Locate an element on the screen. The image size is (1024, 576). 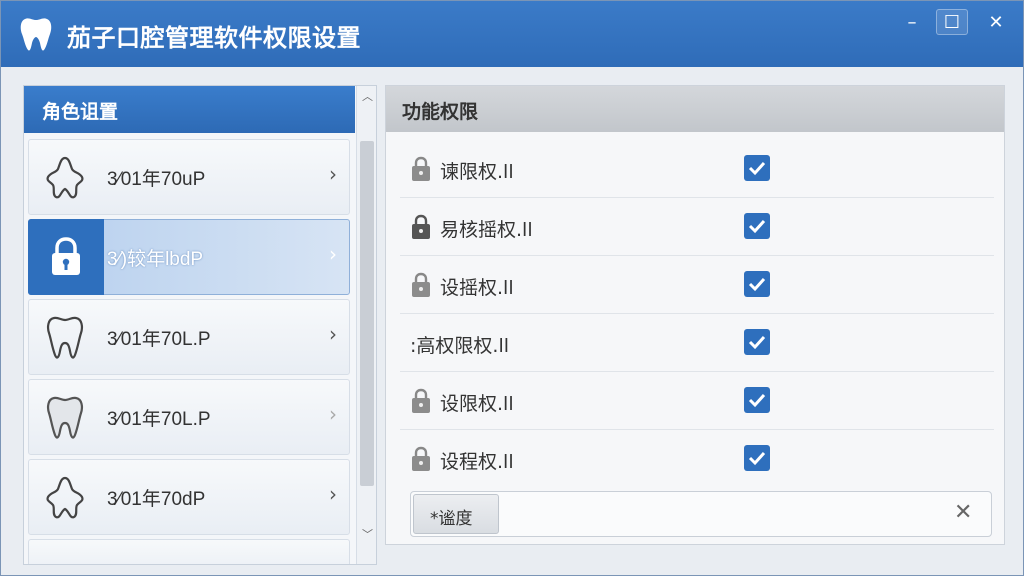
clear-icon: ✕ is located at coordinates (963, 512).